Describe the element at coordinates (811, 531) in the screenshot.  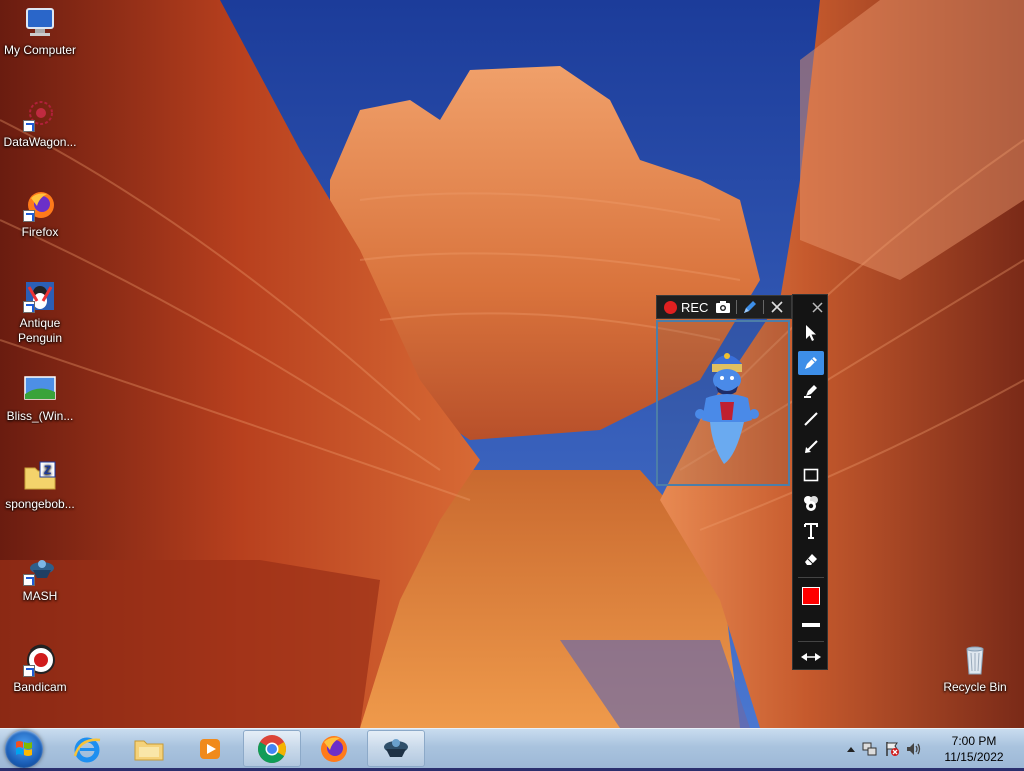
I see `text-tool-icon` at that location.